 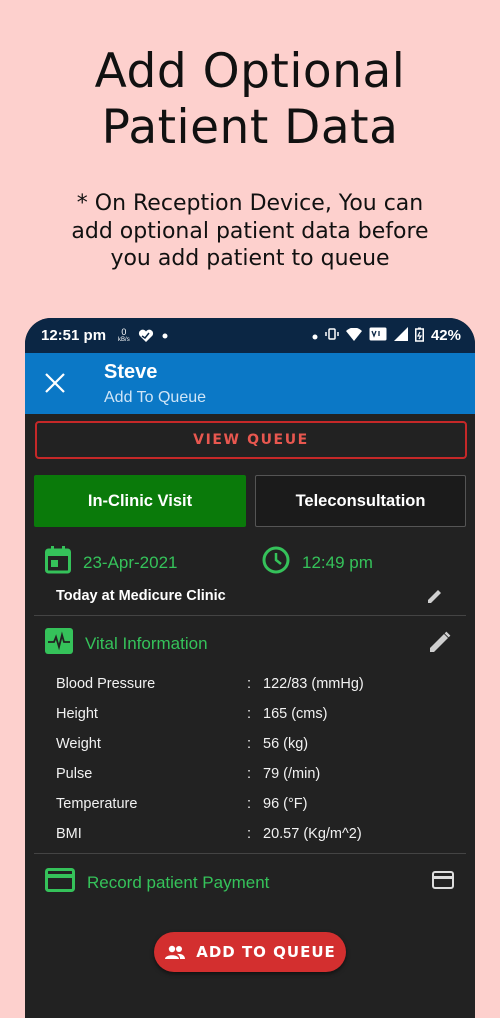 What do you see at coordinates (130, 562) in the screenshot?
I see `visit-date-text: 23-Apr-2021` at bounding box center [130, 562].